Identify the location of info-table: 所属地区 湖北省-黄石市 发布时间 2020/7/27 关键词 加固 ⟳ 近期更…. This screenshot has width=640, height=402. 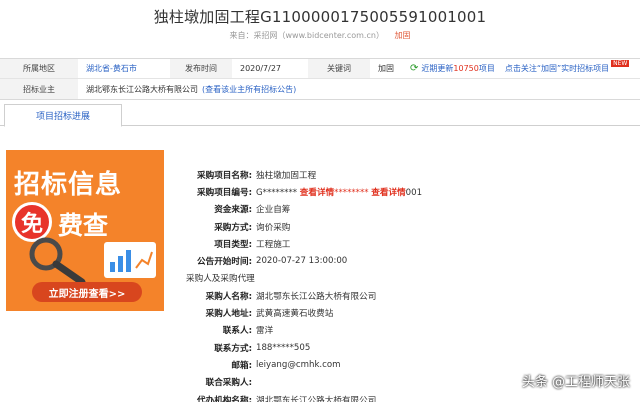
(320, 79).